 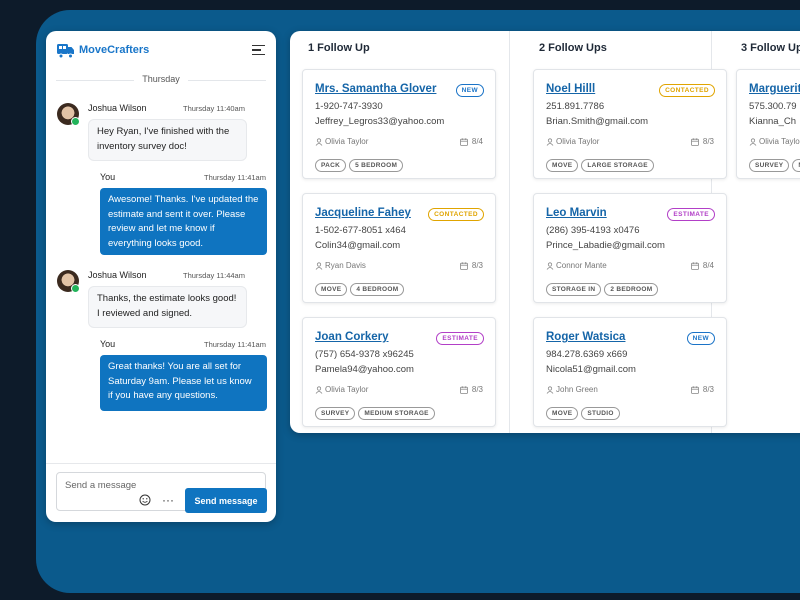 What do you see at coordinates (570, 89) in the screenshot?
I see `lead-name-link: Noel Hilll` at bounding box center [570, 89].